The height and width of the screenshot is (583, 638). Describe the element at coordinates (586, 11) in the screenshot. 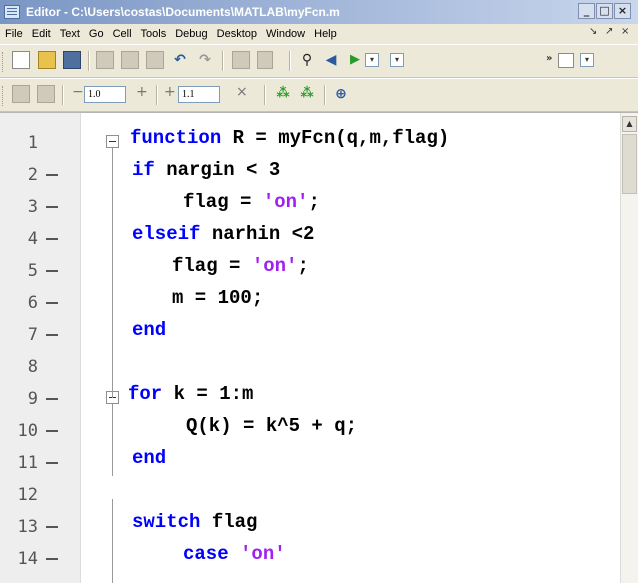

I see `minimize-button: _` at that location.